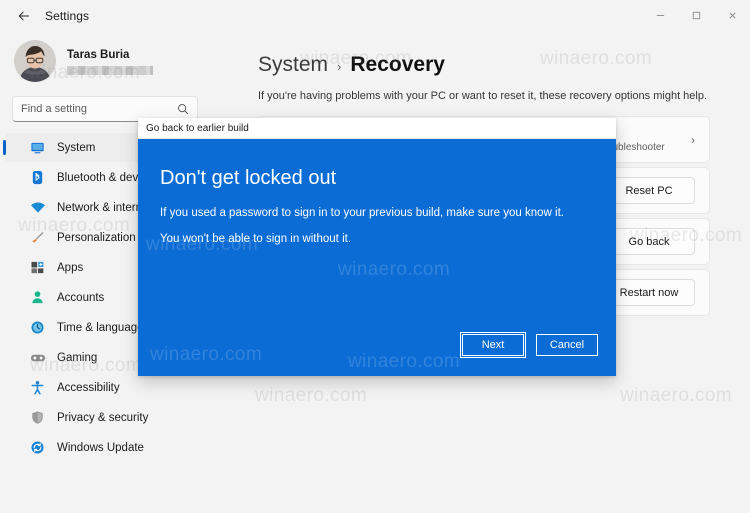  Describe the element at coordinates (567, 345) in the screenshot. I see `cancel-button: Cancel` at that location.